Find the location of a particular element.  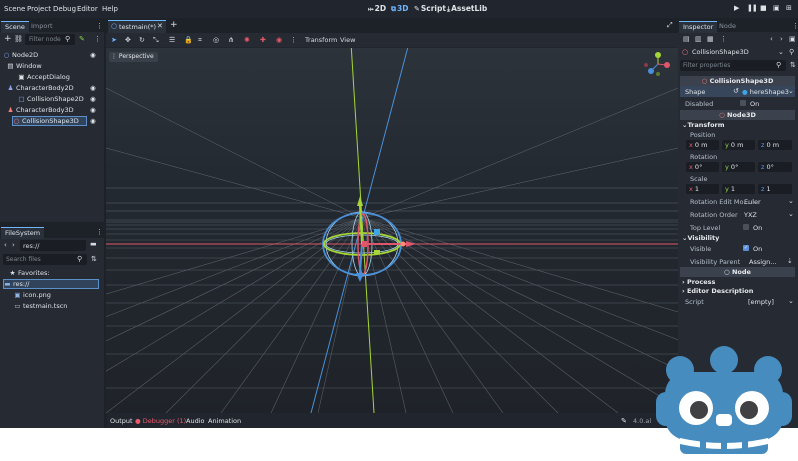

rotation-y-field: y 0° is located at coordinates (738, 167).